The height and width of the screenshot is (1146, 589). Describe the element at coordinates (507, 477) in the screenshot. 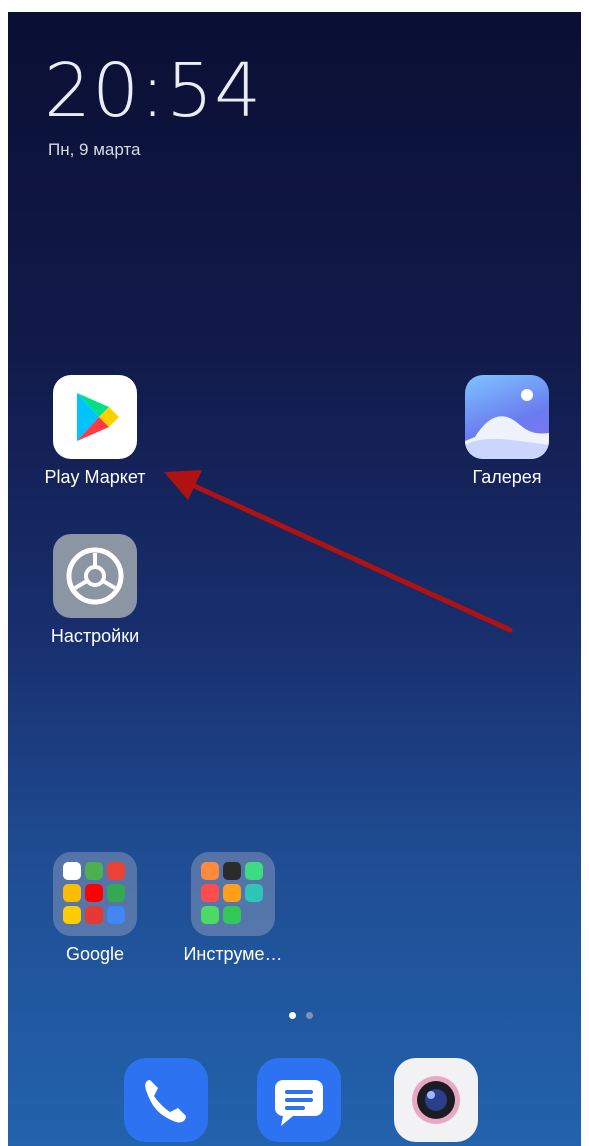

I see `app-label: Галерея` at that location.